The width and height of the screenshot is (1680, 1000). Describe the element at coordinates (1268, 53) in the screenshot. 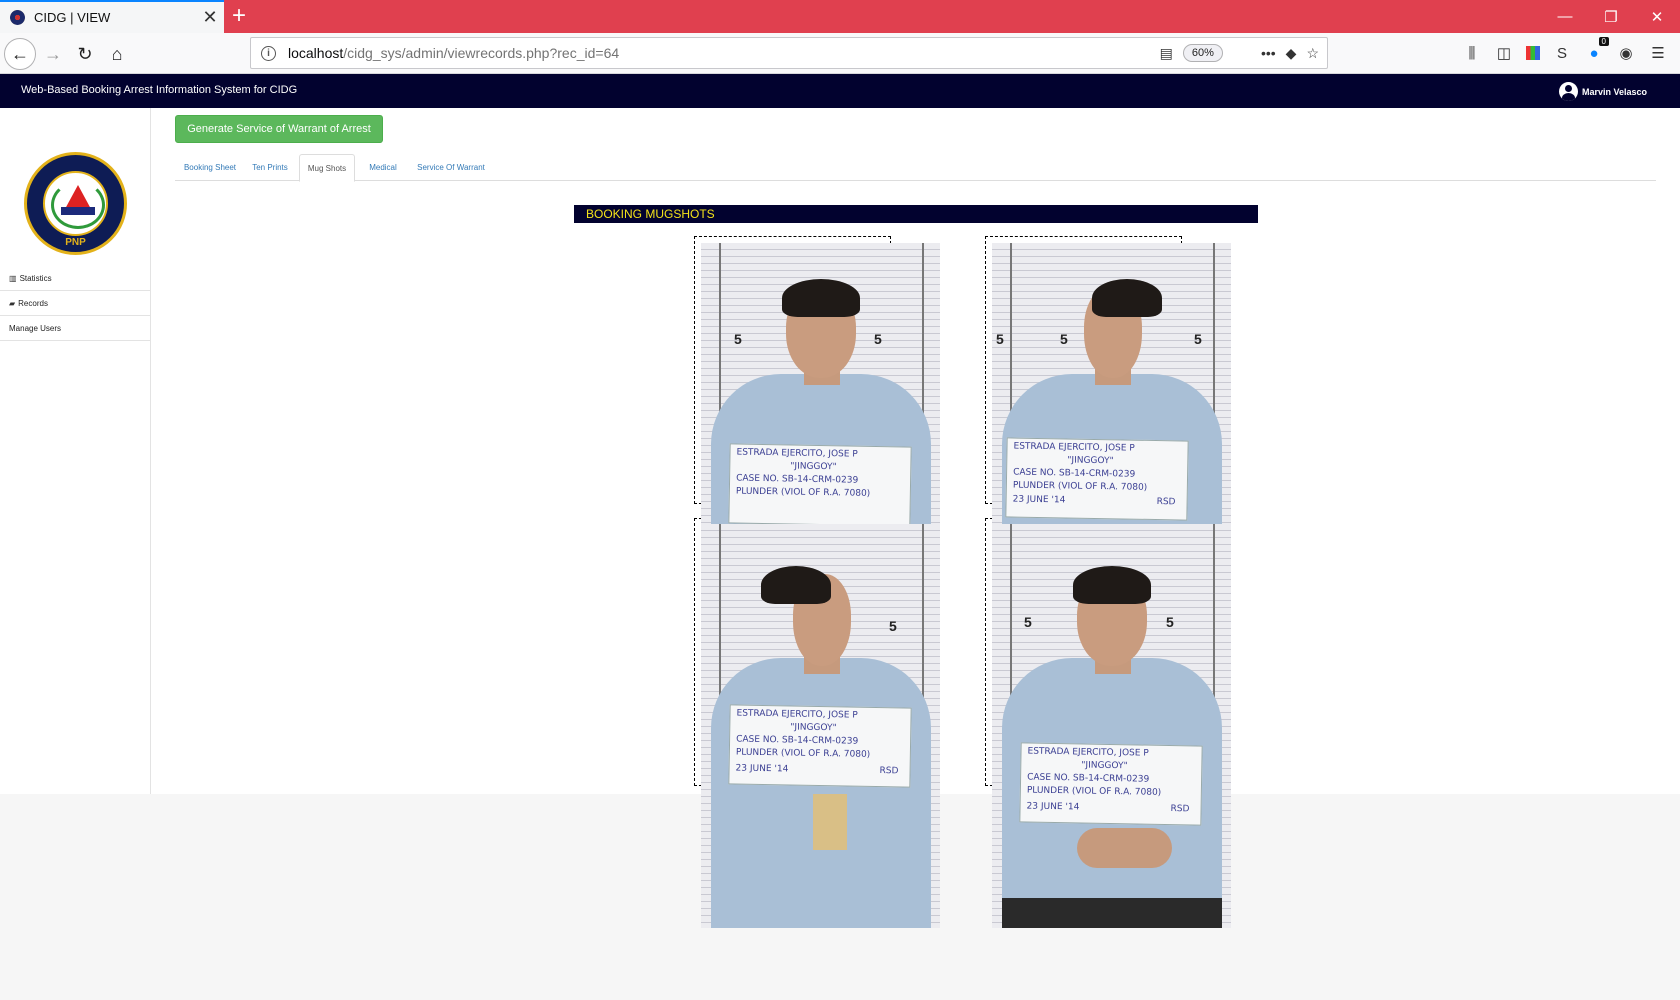

I see `page-actions-icon: •••` at that location.